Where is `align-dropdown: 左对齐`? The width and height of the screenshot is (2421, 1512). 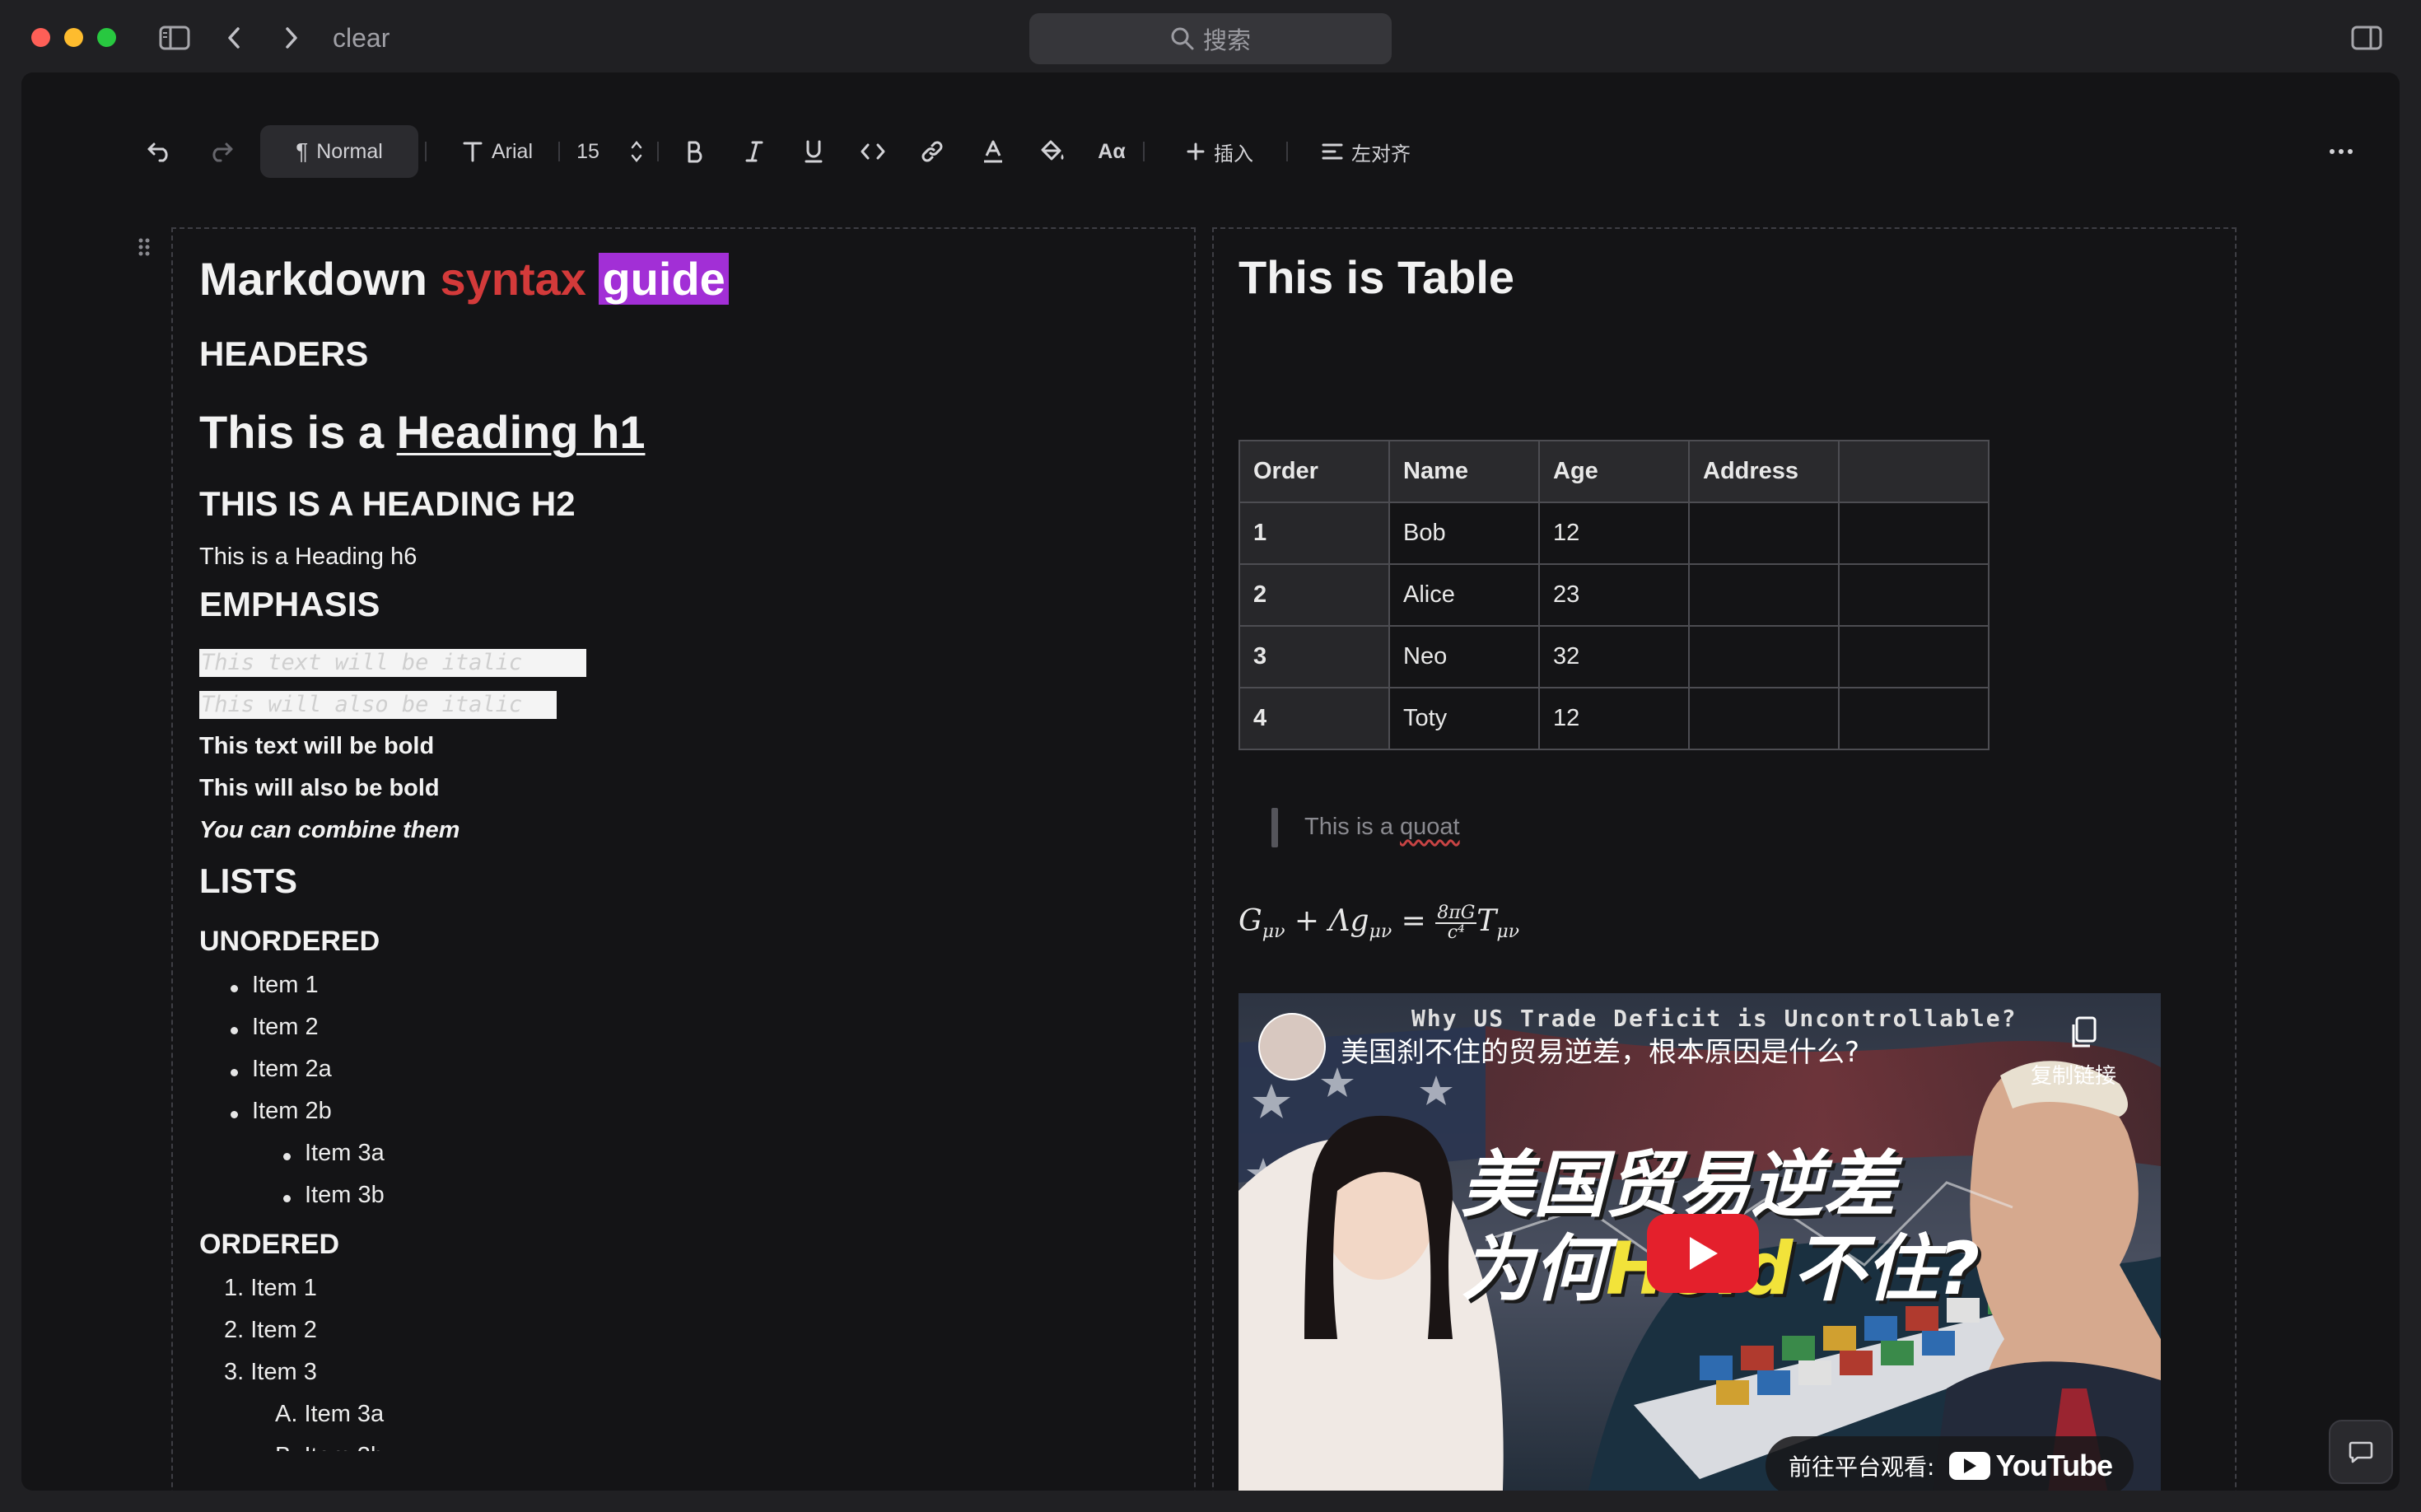 align-dropdown: 左对齐 is located at coordinates (1366, 151).